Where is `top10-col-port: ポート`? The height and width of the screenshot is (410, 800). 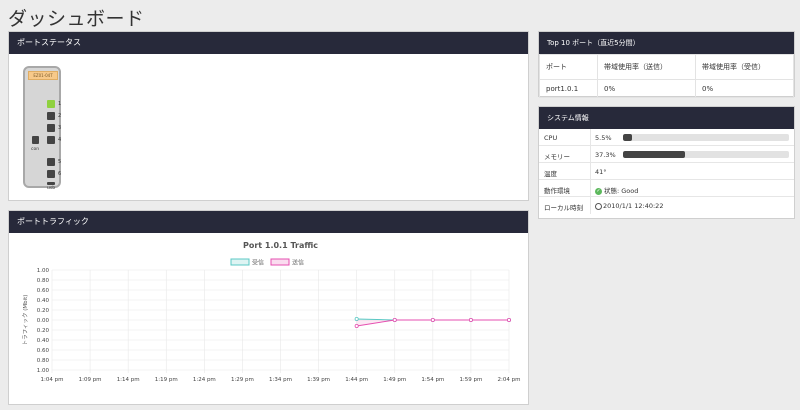 top10-col-port: ポート is located at coordinates (568, 67).